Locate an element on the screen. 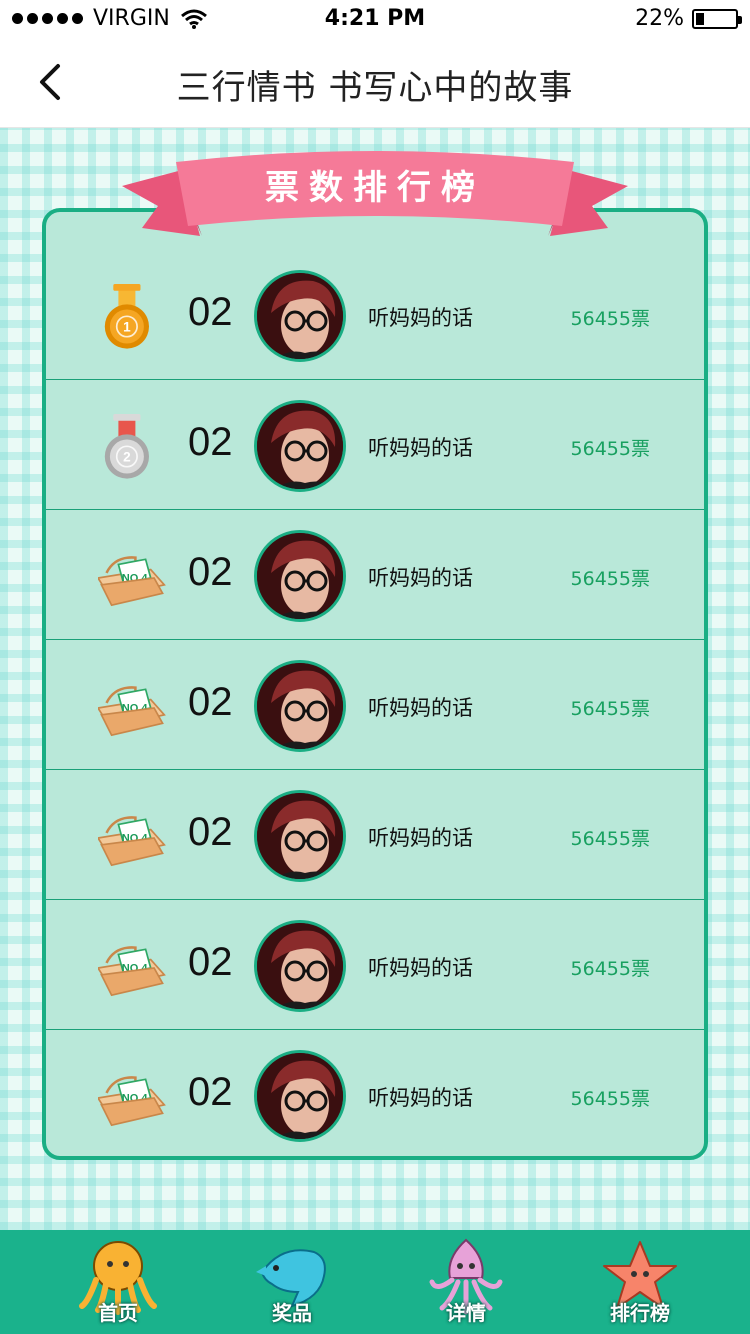  page-title: 三行情书 书写心中的故事 is located at coordinates (375, 88).